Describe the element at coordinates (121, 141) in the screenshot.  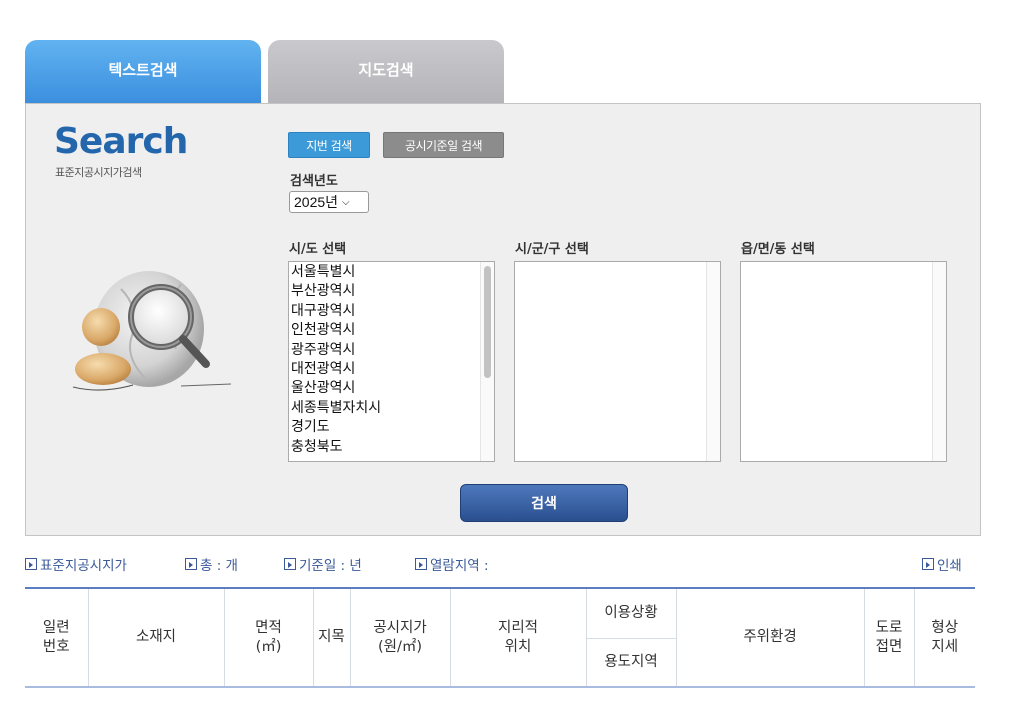
I see `search-logo-title: Search` at that location.